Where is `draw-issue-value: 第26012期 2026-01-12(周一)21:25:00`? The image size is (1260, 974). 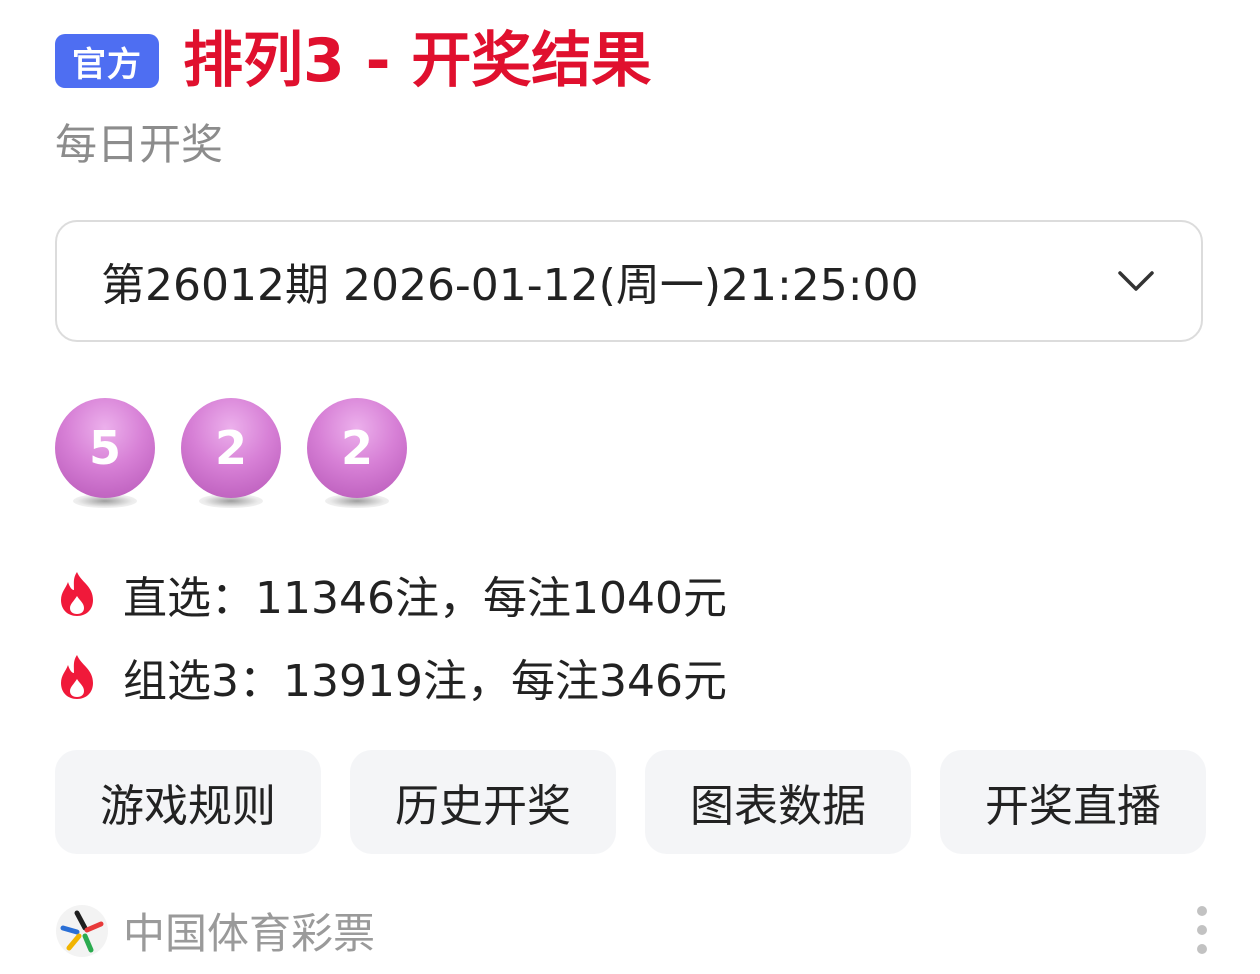
draw-issue-value: 第26012期 2026-01-12(周一)21:25:00 is located at coordinates (510, 285).